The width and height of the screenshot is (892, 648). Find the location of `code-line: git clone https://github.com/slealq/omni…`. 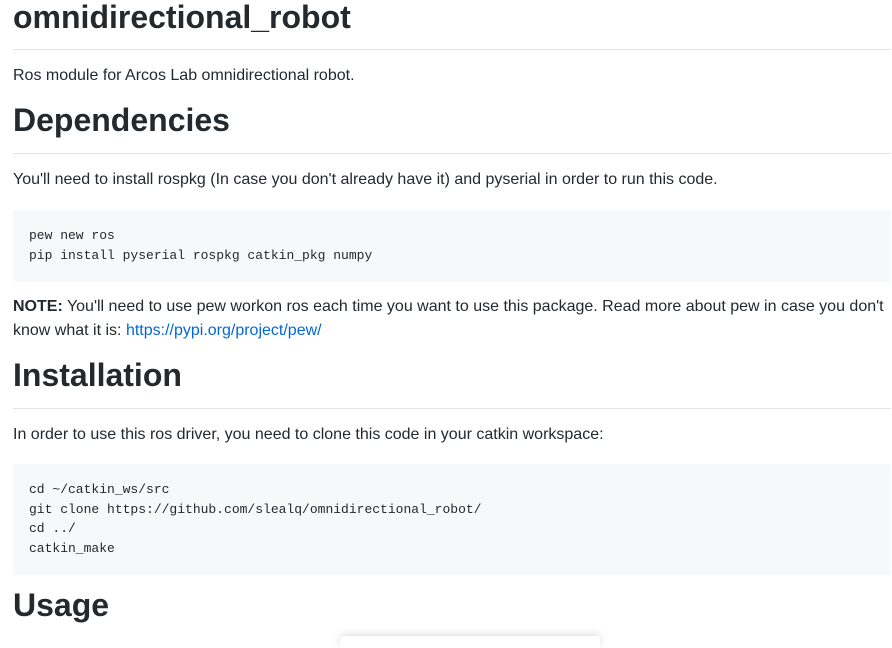

code-line: git clone https://github.com/slealq/omni… is located at coordinates (255, 509).